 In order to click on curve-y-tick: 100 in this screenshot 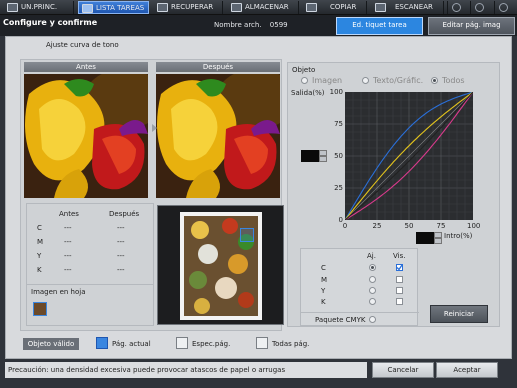, I will do `click(336, 92)`.